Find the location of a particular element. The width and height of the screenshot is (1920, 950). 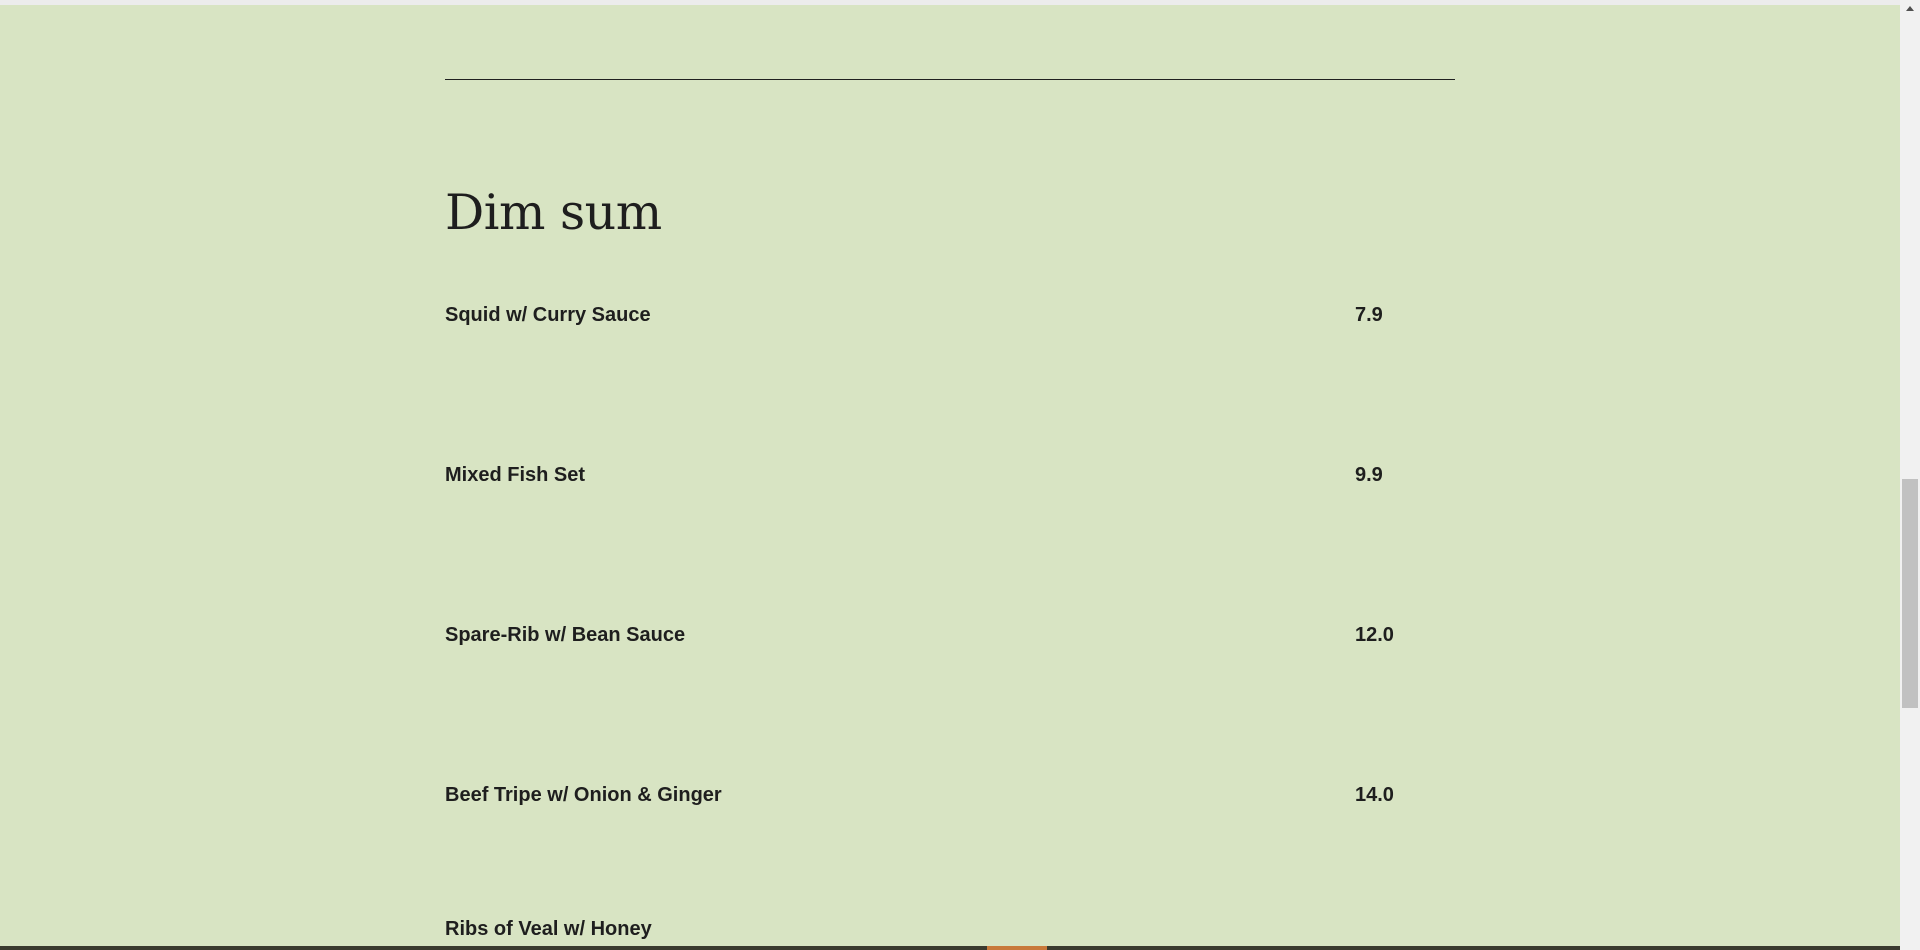

menu-item: Mixed Fish Set 9.9 is located at coordinates (950, 475).